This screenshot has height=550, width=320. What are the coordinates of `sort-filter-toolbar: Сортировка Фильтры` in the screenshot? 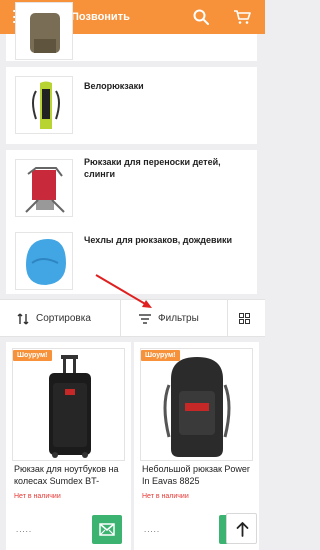 It's located at (132, 318).